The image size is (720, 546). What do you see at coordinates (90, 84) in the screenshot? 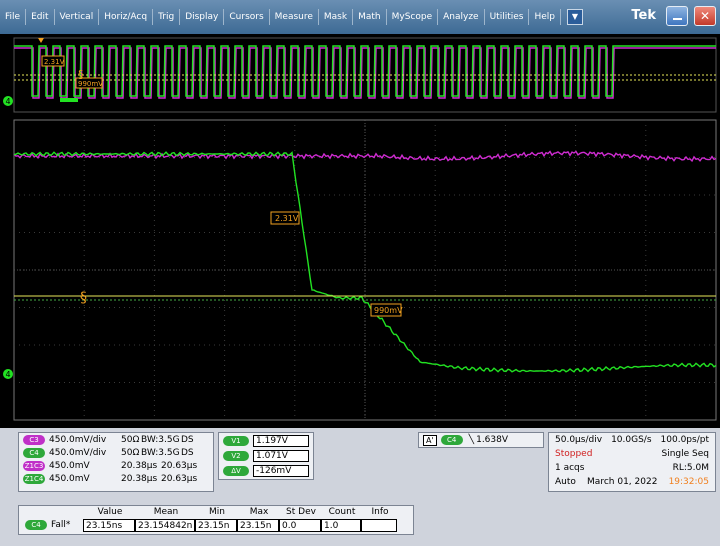
I see `overview-label-mid: 990mV` at bounding box center [90, 84].